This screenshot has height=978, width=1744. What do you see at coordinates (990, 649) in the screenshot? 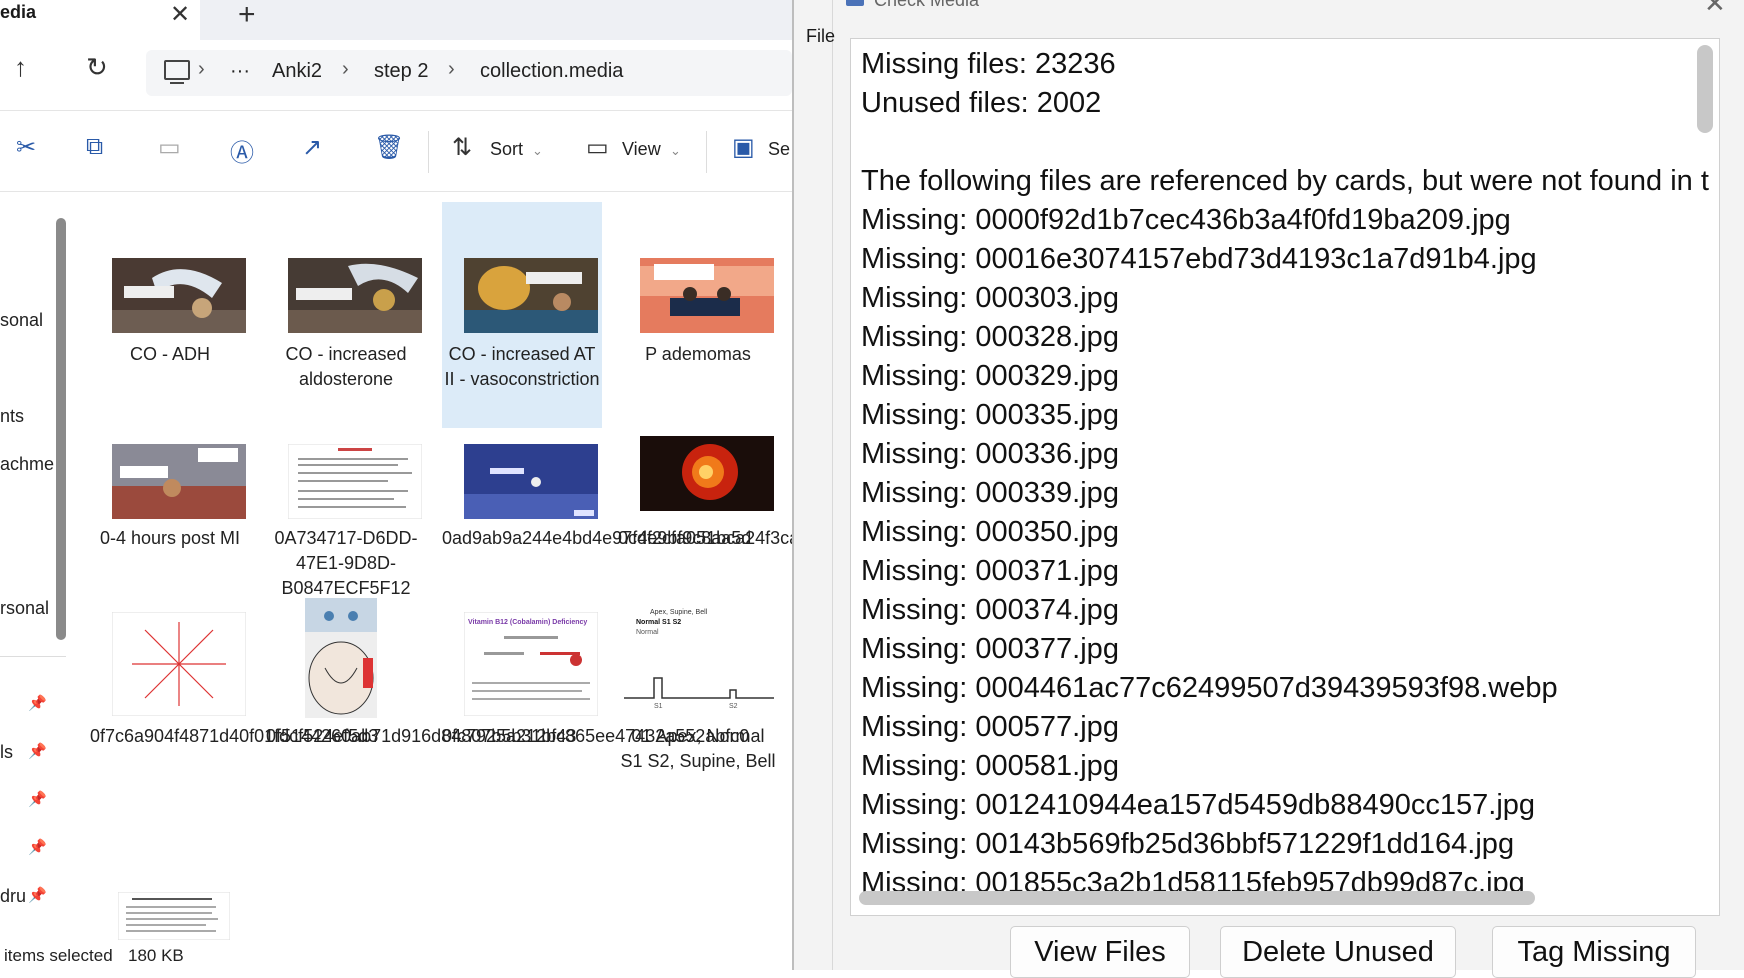
I see `report-line: Missing: 000377.jpg` at bounding box center [990, 649].